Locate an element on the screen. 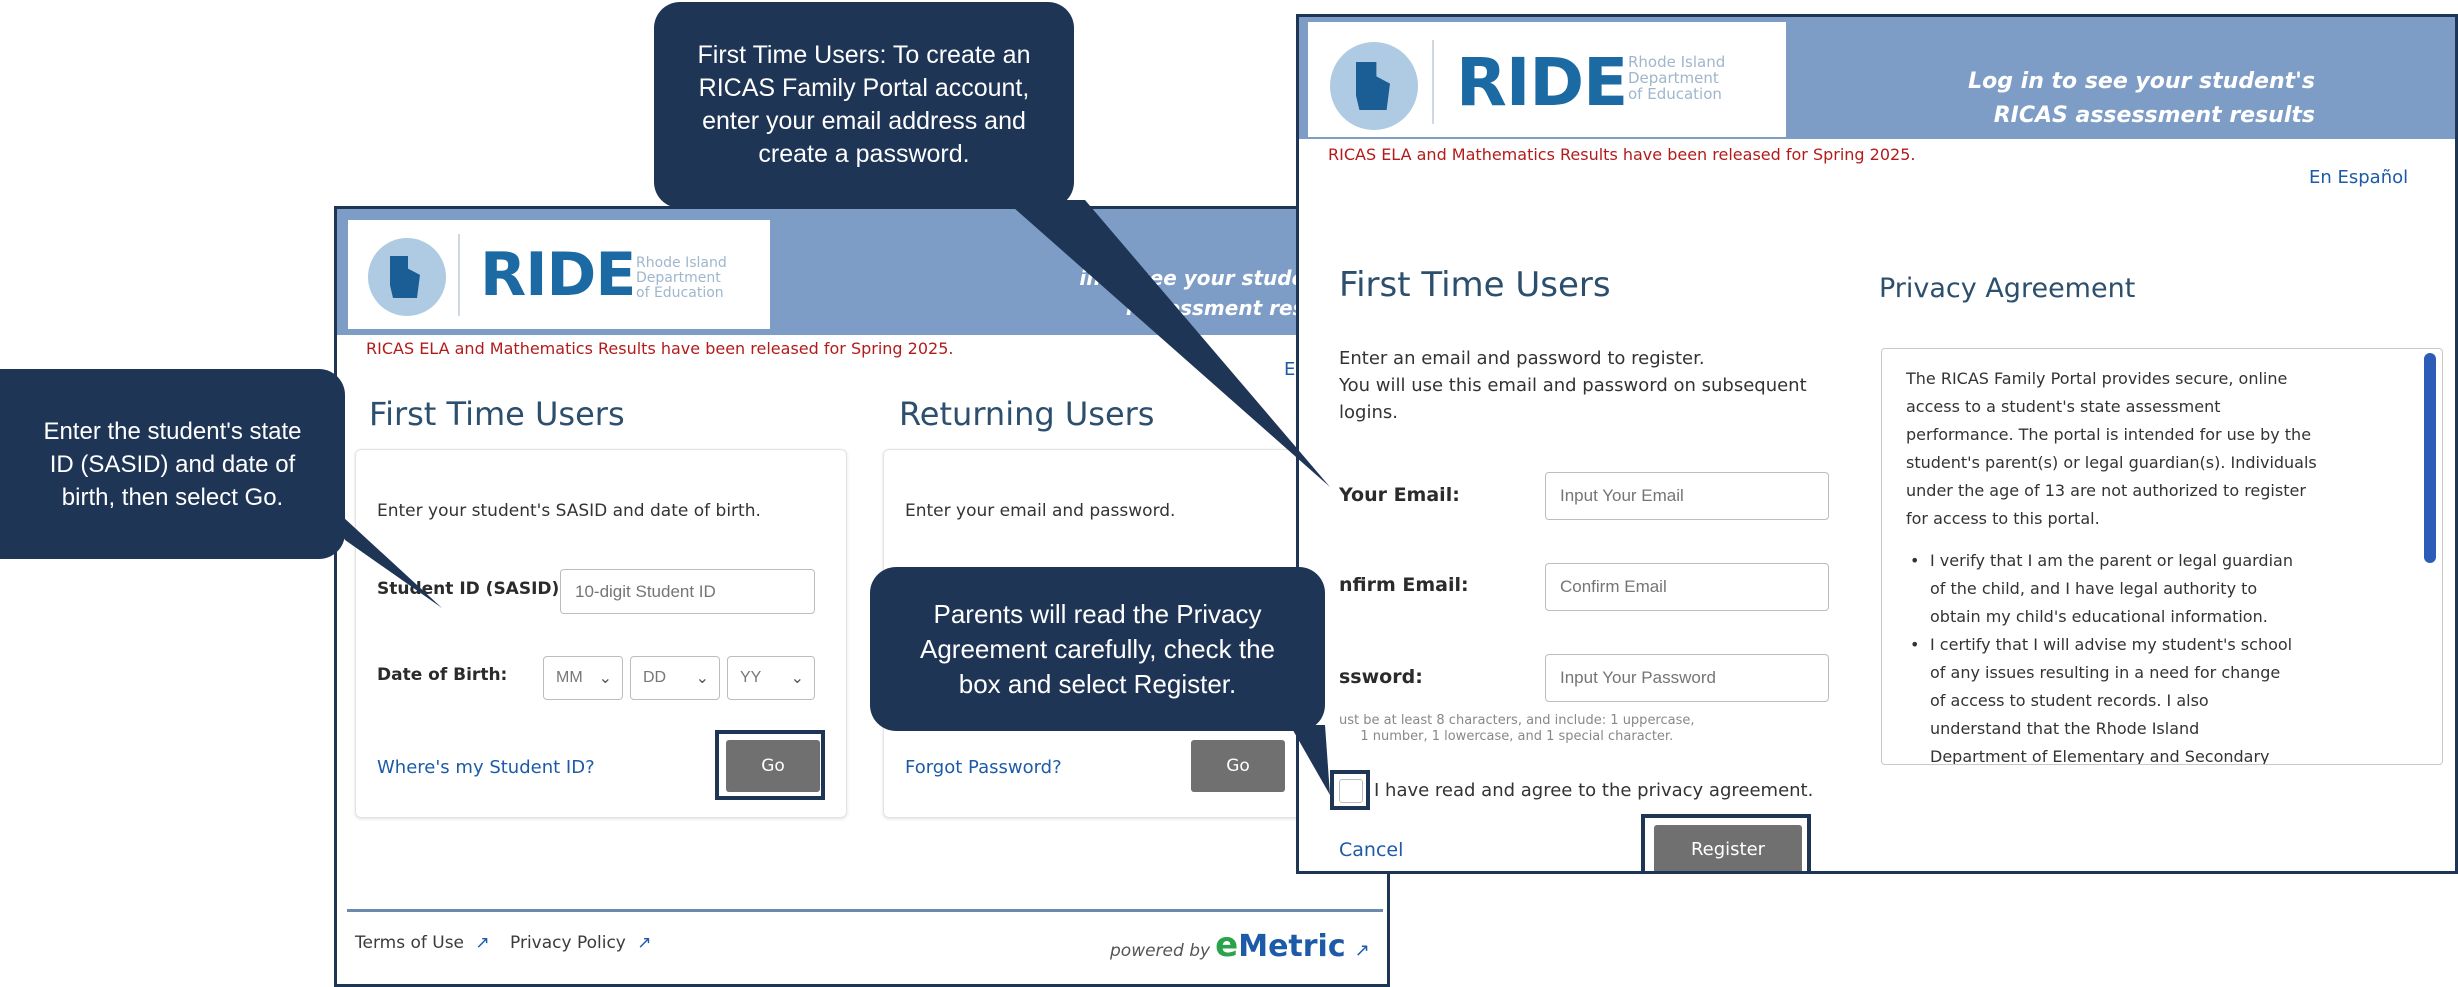 This screenshot has width=2458, height=987. callout-line: enter your email address and is located at coordinates (864, 121).